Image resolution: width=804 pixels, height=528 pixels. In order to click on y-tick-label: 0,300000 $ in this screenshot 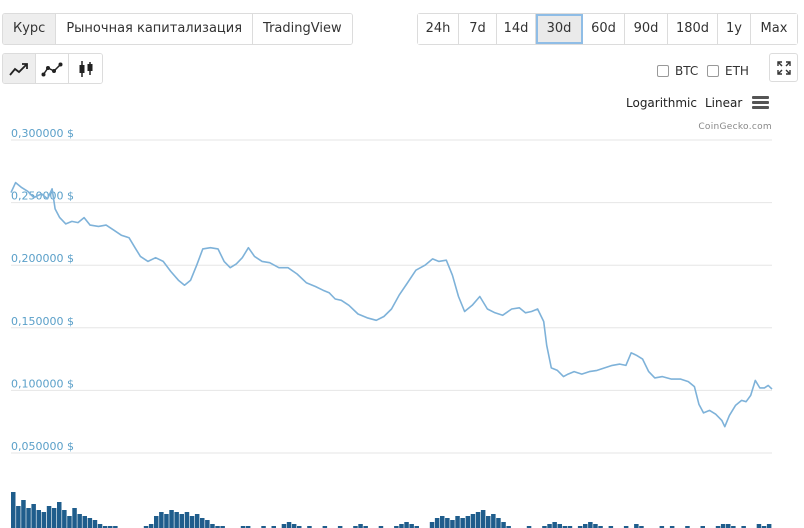, I will do `click(42, 133)`.